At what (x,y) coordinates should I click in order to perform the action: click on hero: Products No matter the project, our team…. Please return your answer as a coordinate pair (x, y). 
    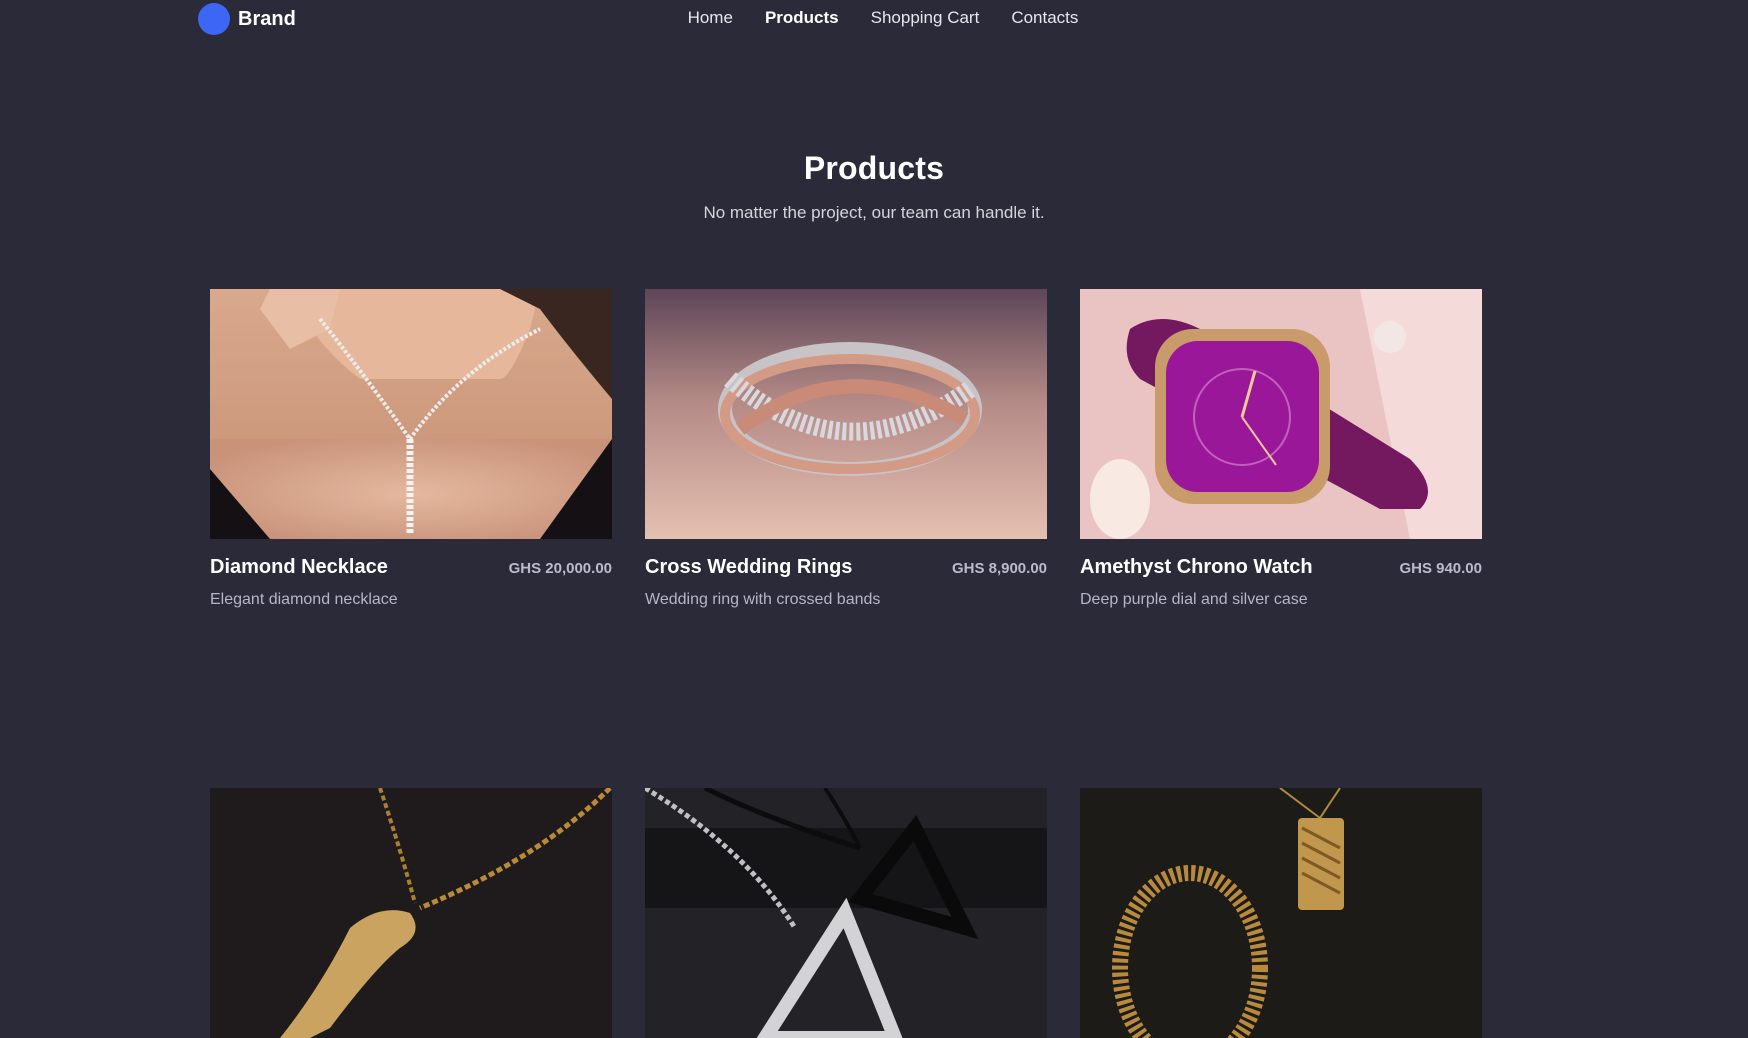
    Looking at the image, I should click on (874, 186).